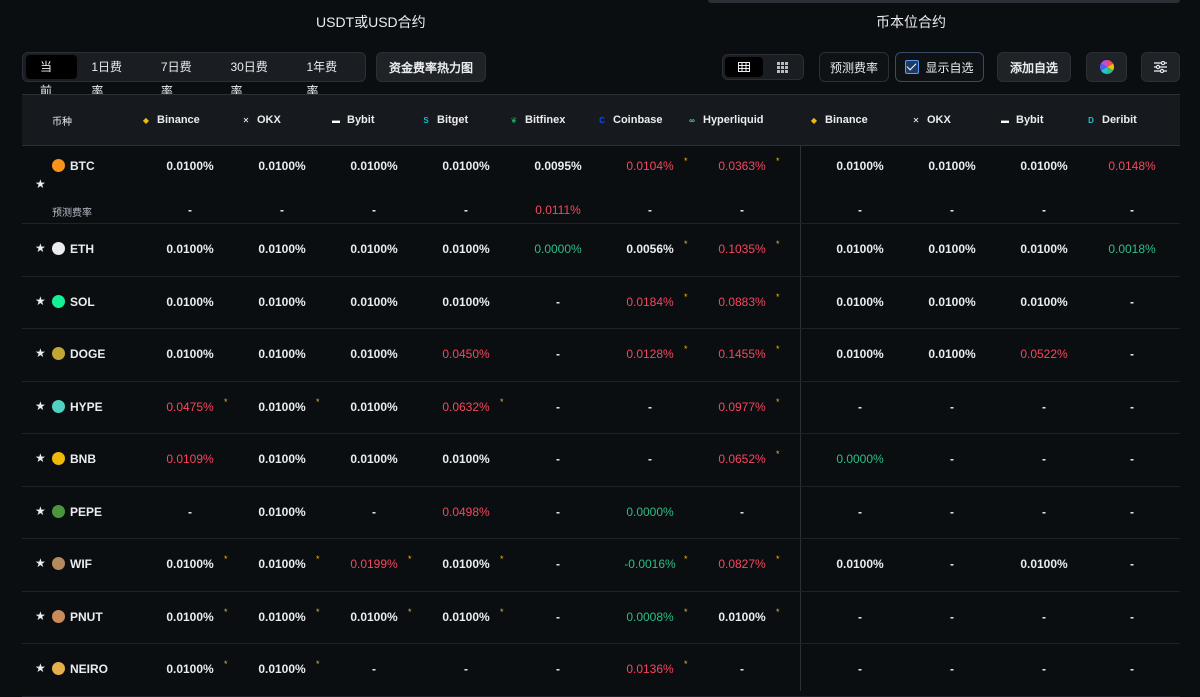  I want to click on rate-cell-coinbase: 0.0008%, so click(649, 617).